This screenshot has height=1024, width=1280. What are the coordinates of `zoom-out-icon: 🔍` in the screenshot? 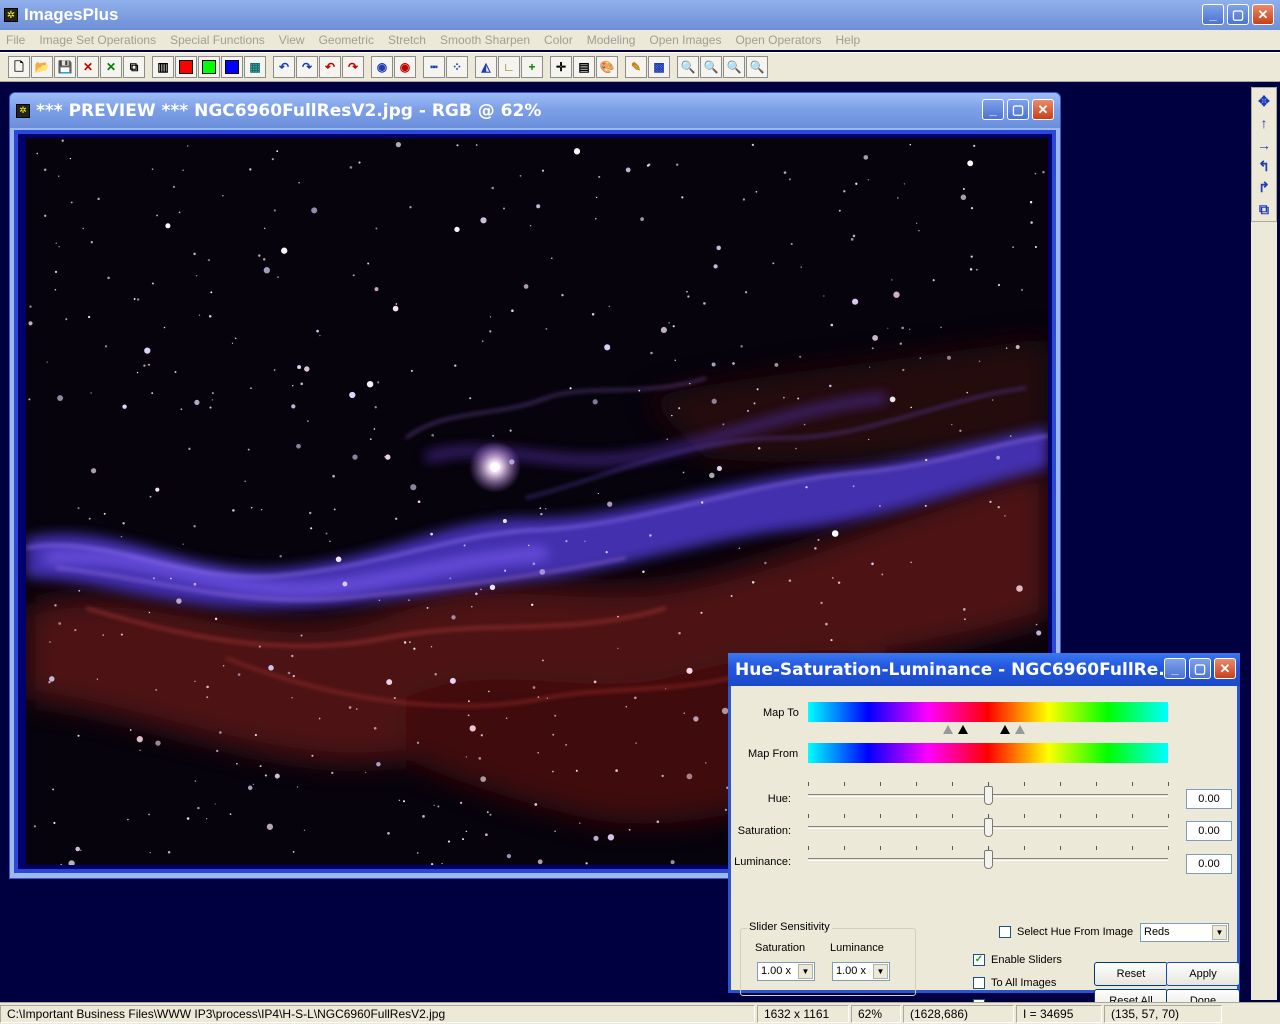 It's located at (711, 67).